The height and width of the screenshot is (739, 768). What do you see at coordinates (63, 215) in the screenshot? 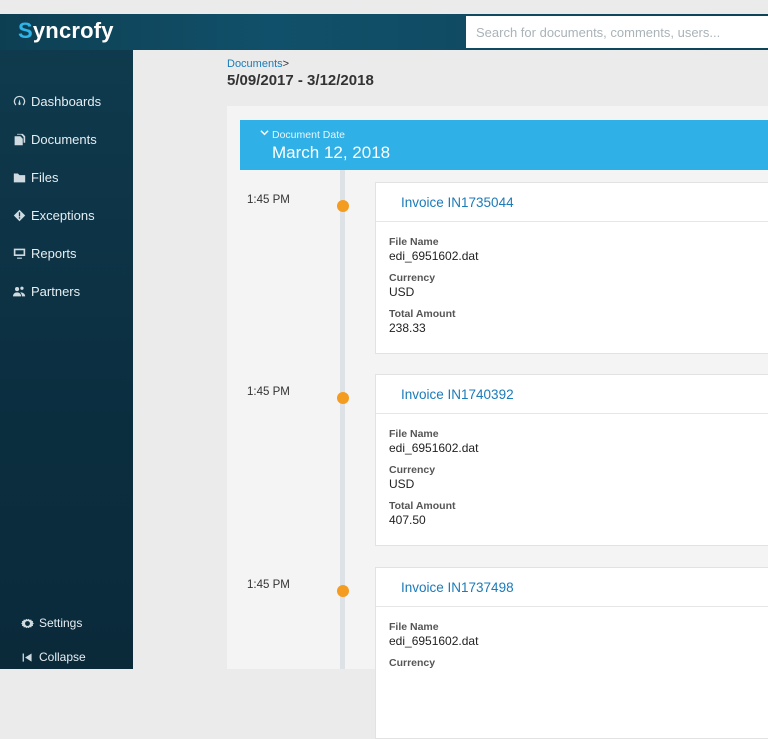
I see `sidebar-item-label: Exceptions` at bounding box center [63, 215].